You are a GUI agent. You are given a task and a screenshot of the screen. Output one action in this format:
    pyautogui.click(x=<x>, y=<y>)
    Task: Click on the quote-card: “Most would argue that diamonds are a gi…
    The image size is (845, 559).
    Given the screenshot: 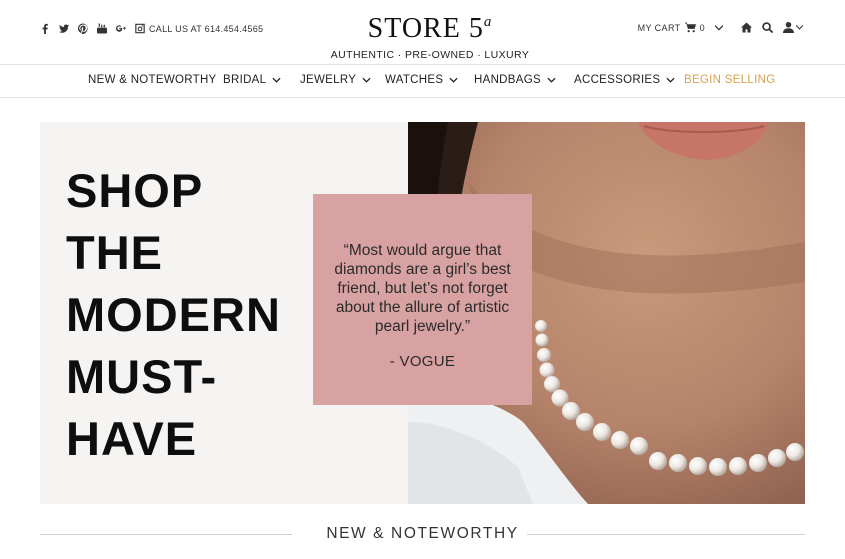 What is the action you would take?
    pyautogui.click(x=422, y=299)
    